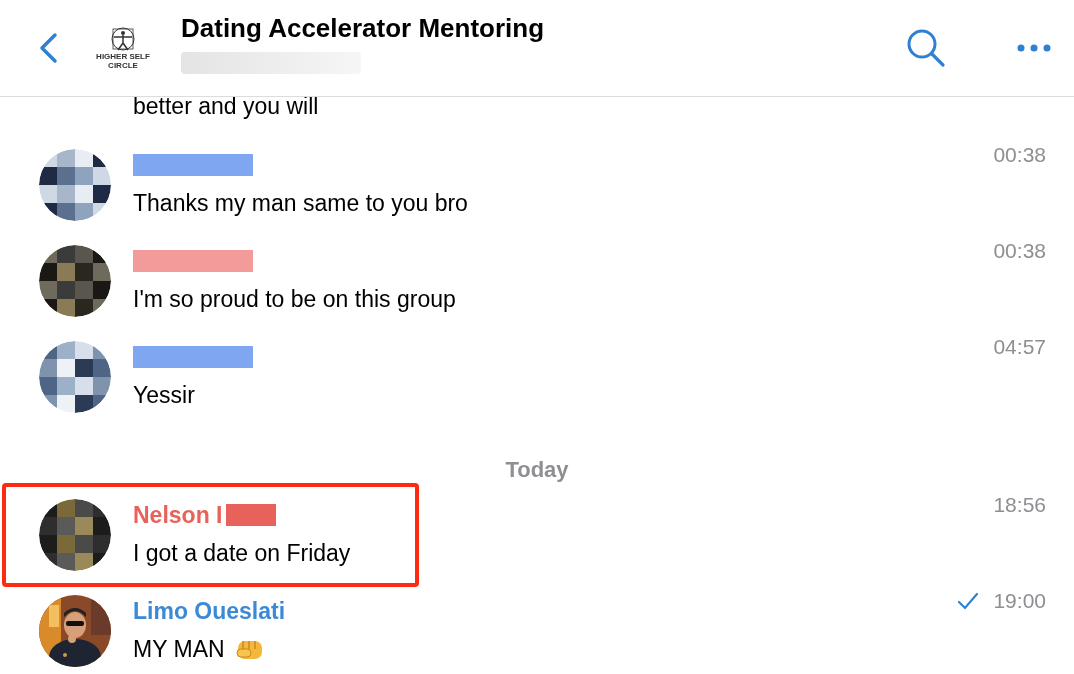 The width and height of the screenshot is (1074, 674). Describe the element at coordinates (1019, 347) in the screenshot. I see `message-time: 04:57` at that location.